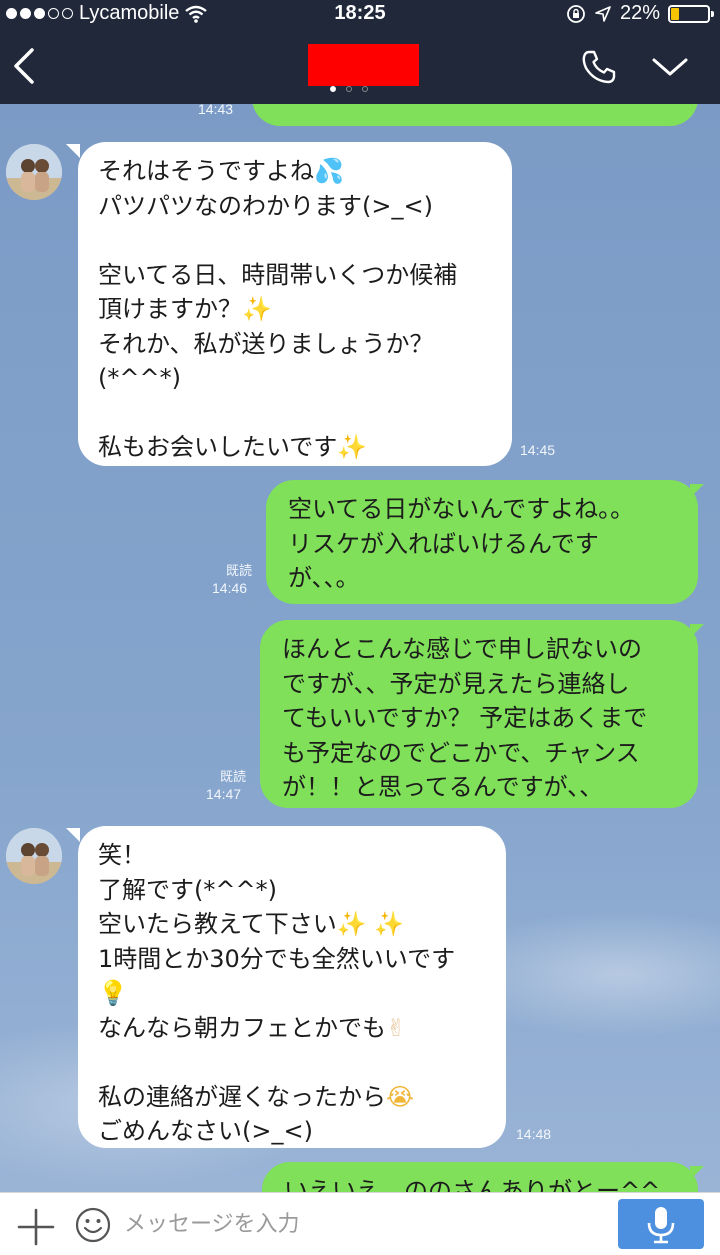 The height and width of the screenshot is (1255, 720). Describe the element at coordinates (218, 447) in the screenshot. I see `message-line: 私もお会いしたいです` at that location.